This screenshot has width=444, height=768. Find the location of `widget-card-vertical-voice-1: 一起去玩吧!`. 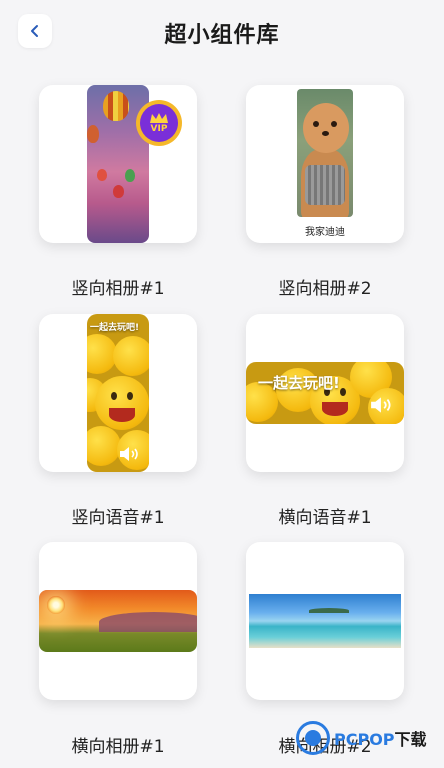

widget-card-vertical-voice-1: 一起去玩吧! is located at coordinates (118, 393).